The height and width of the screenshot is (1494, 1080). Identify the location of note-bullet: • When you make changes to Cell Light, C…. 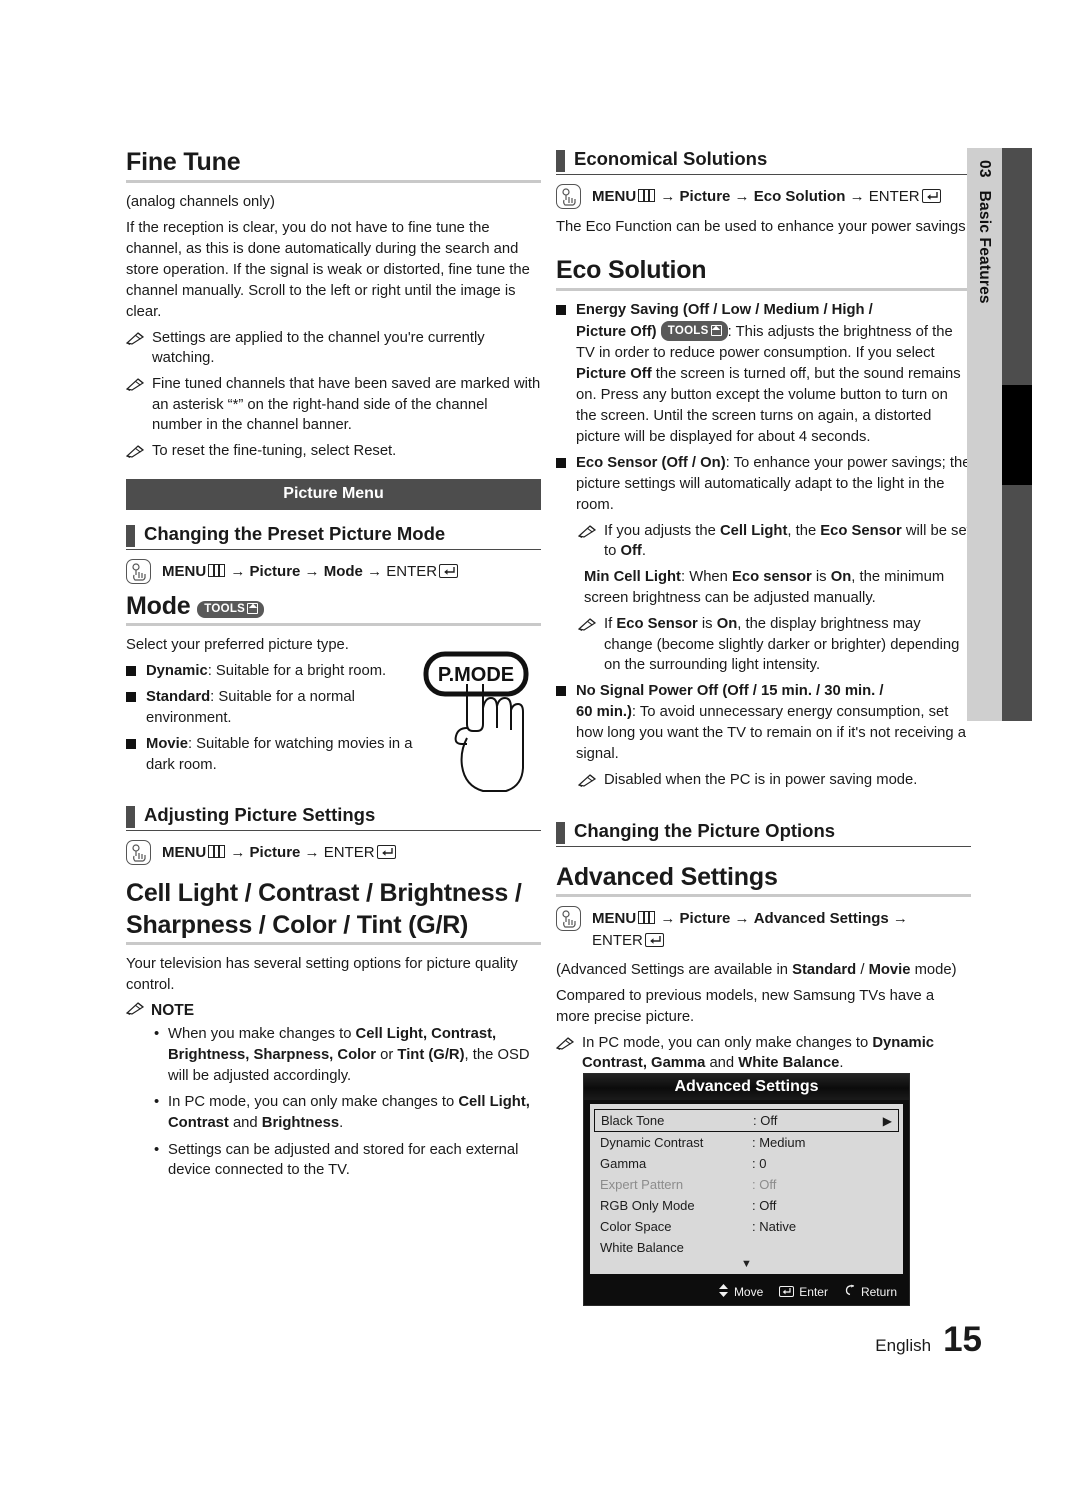
(333, 1055).